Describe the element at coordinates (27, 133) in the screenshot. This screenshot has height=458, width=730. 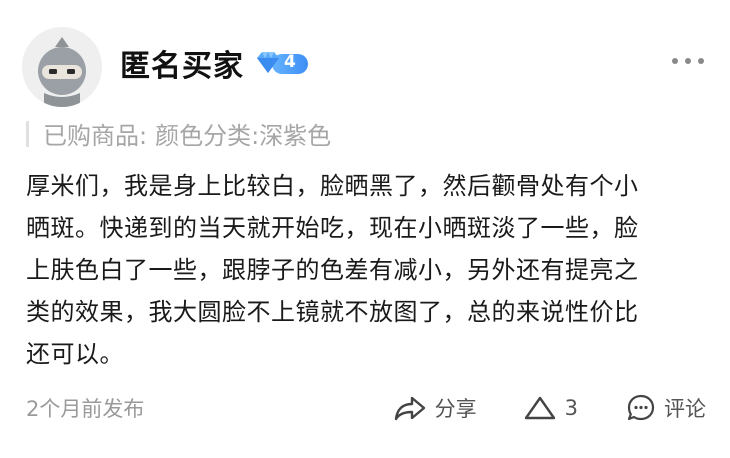
I see `purchased-divider` at that location.